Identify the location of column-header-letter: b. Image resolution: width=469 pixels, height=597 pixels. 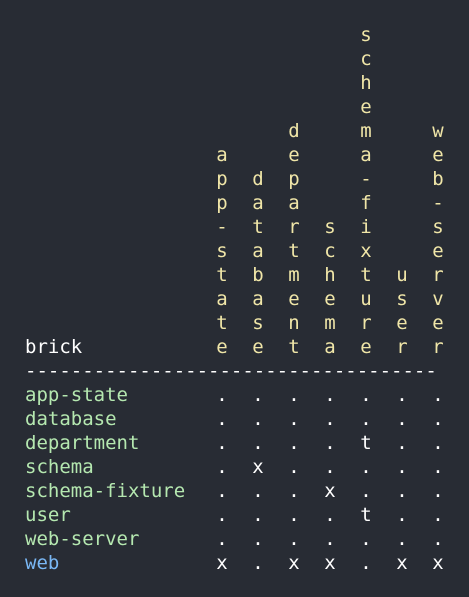
(258, 275).